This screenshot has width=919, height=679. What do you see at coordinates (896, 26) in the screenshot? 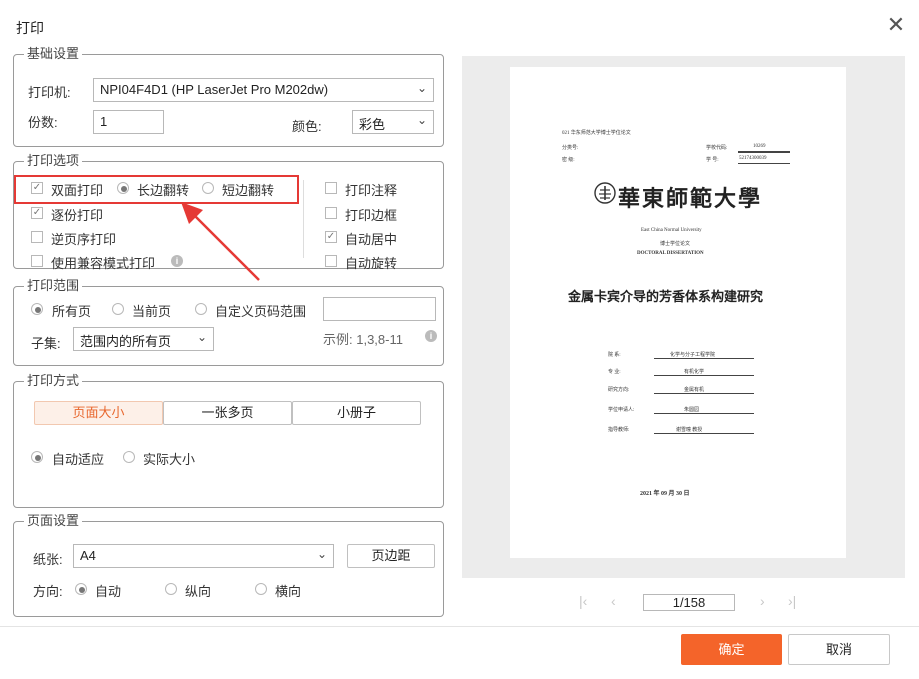
I see `close-icon: ✕` at bounding box center [896, 26].